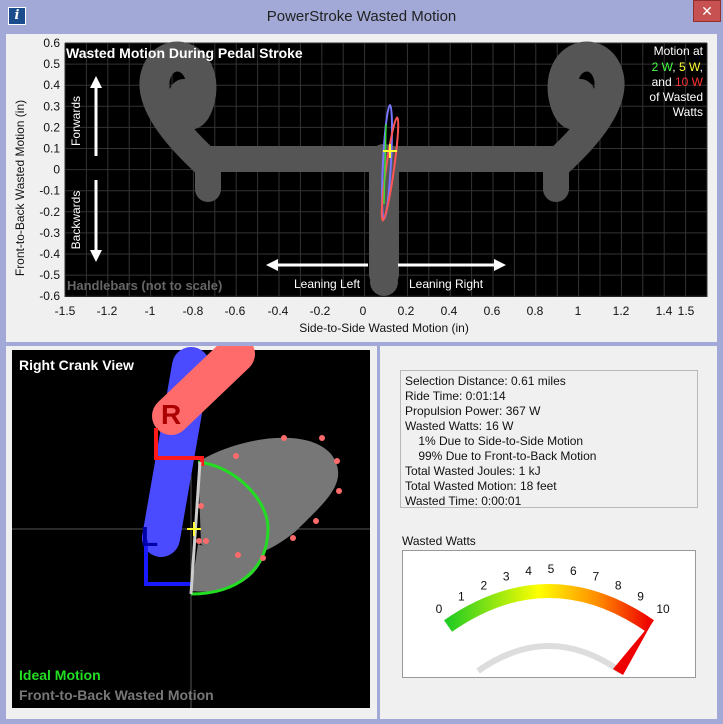  What do you see at coordinates (65, 311) in the screenshot?
I see `x-tick-label: -1.5` at bounding box center [65, 311].